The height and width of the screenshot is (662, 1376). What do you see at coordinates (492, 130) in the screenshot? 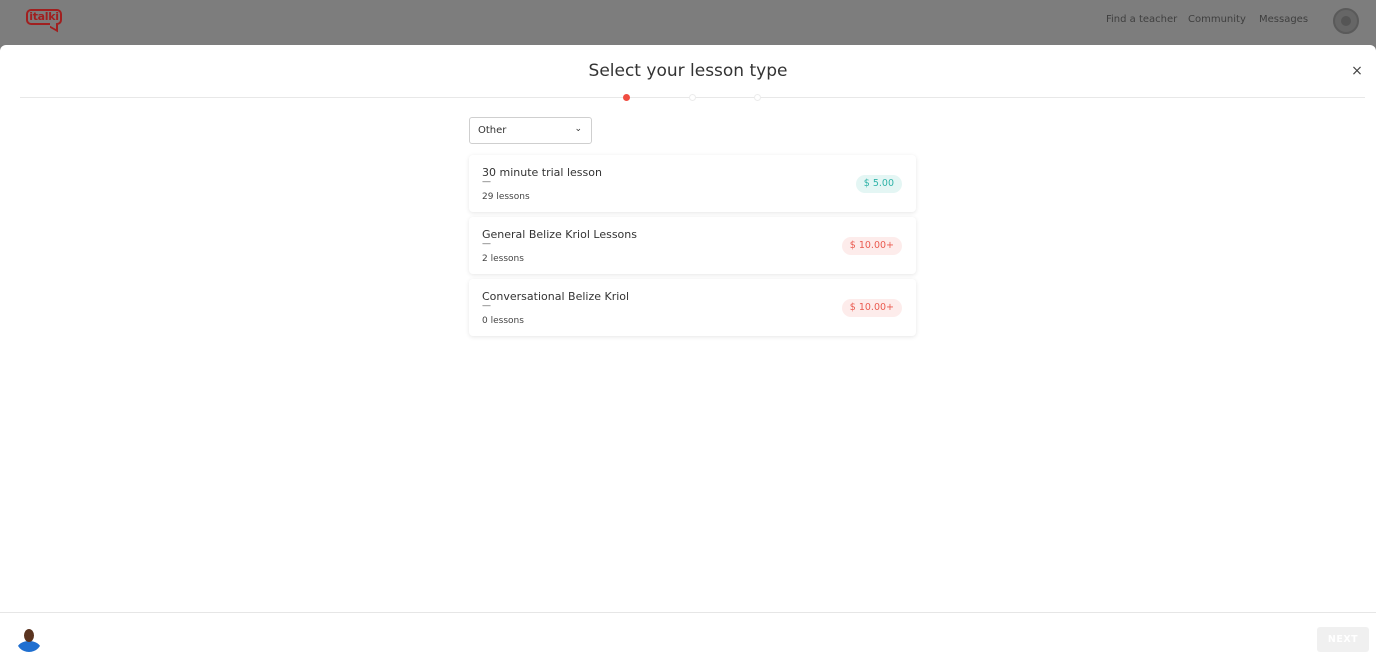
I see `select-value: Other` at bounding box center [492, 130].